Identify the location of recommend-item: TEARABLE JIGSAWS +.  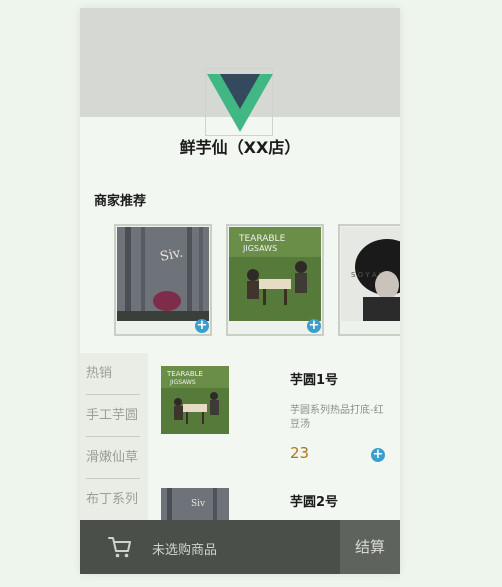
(275, 280).